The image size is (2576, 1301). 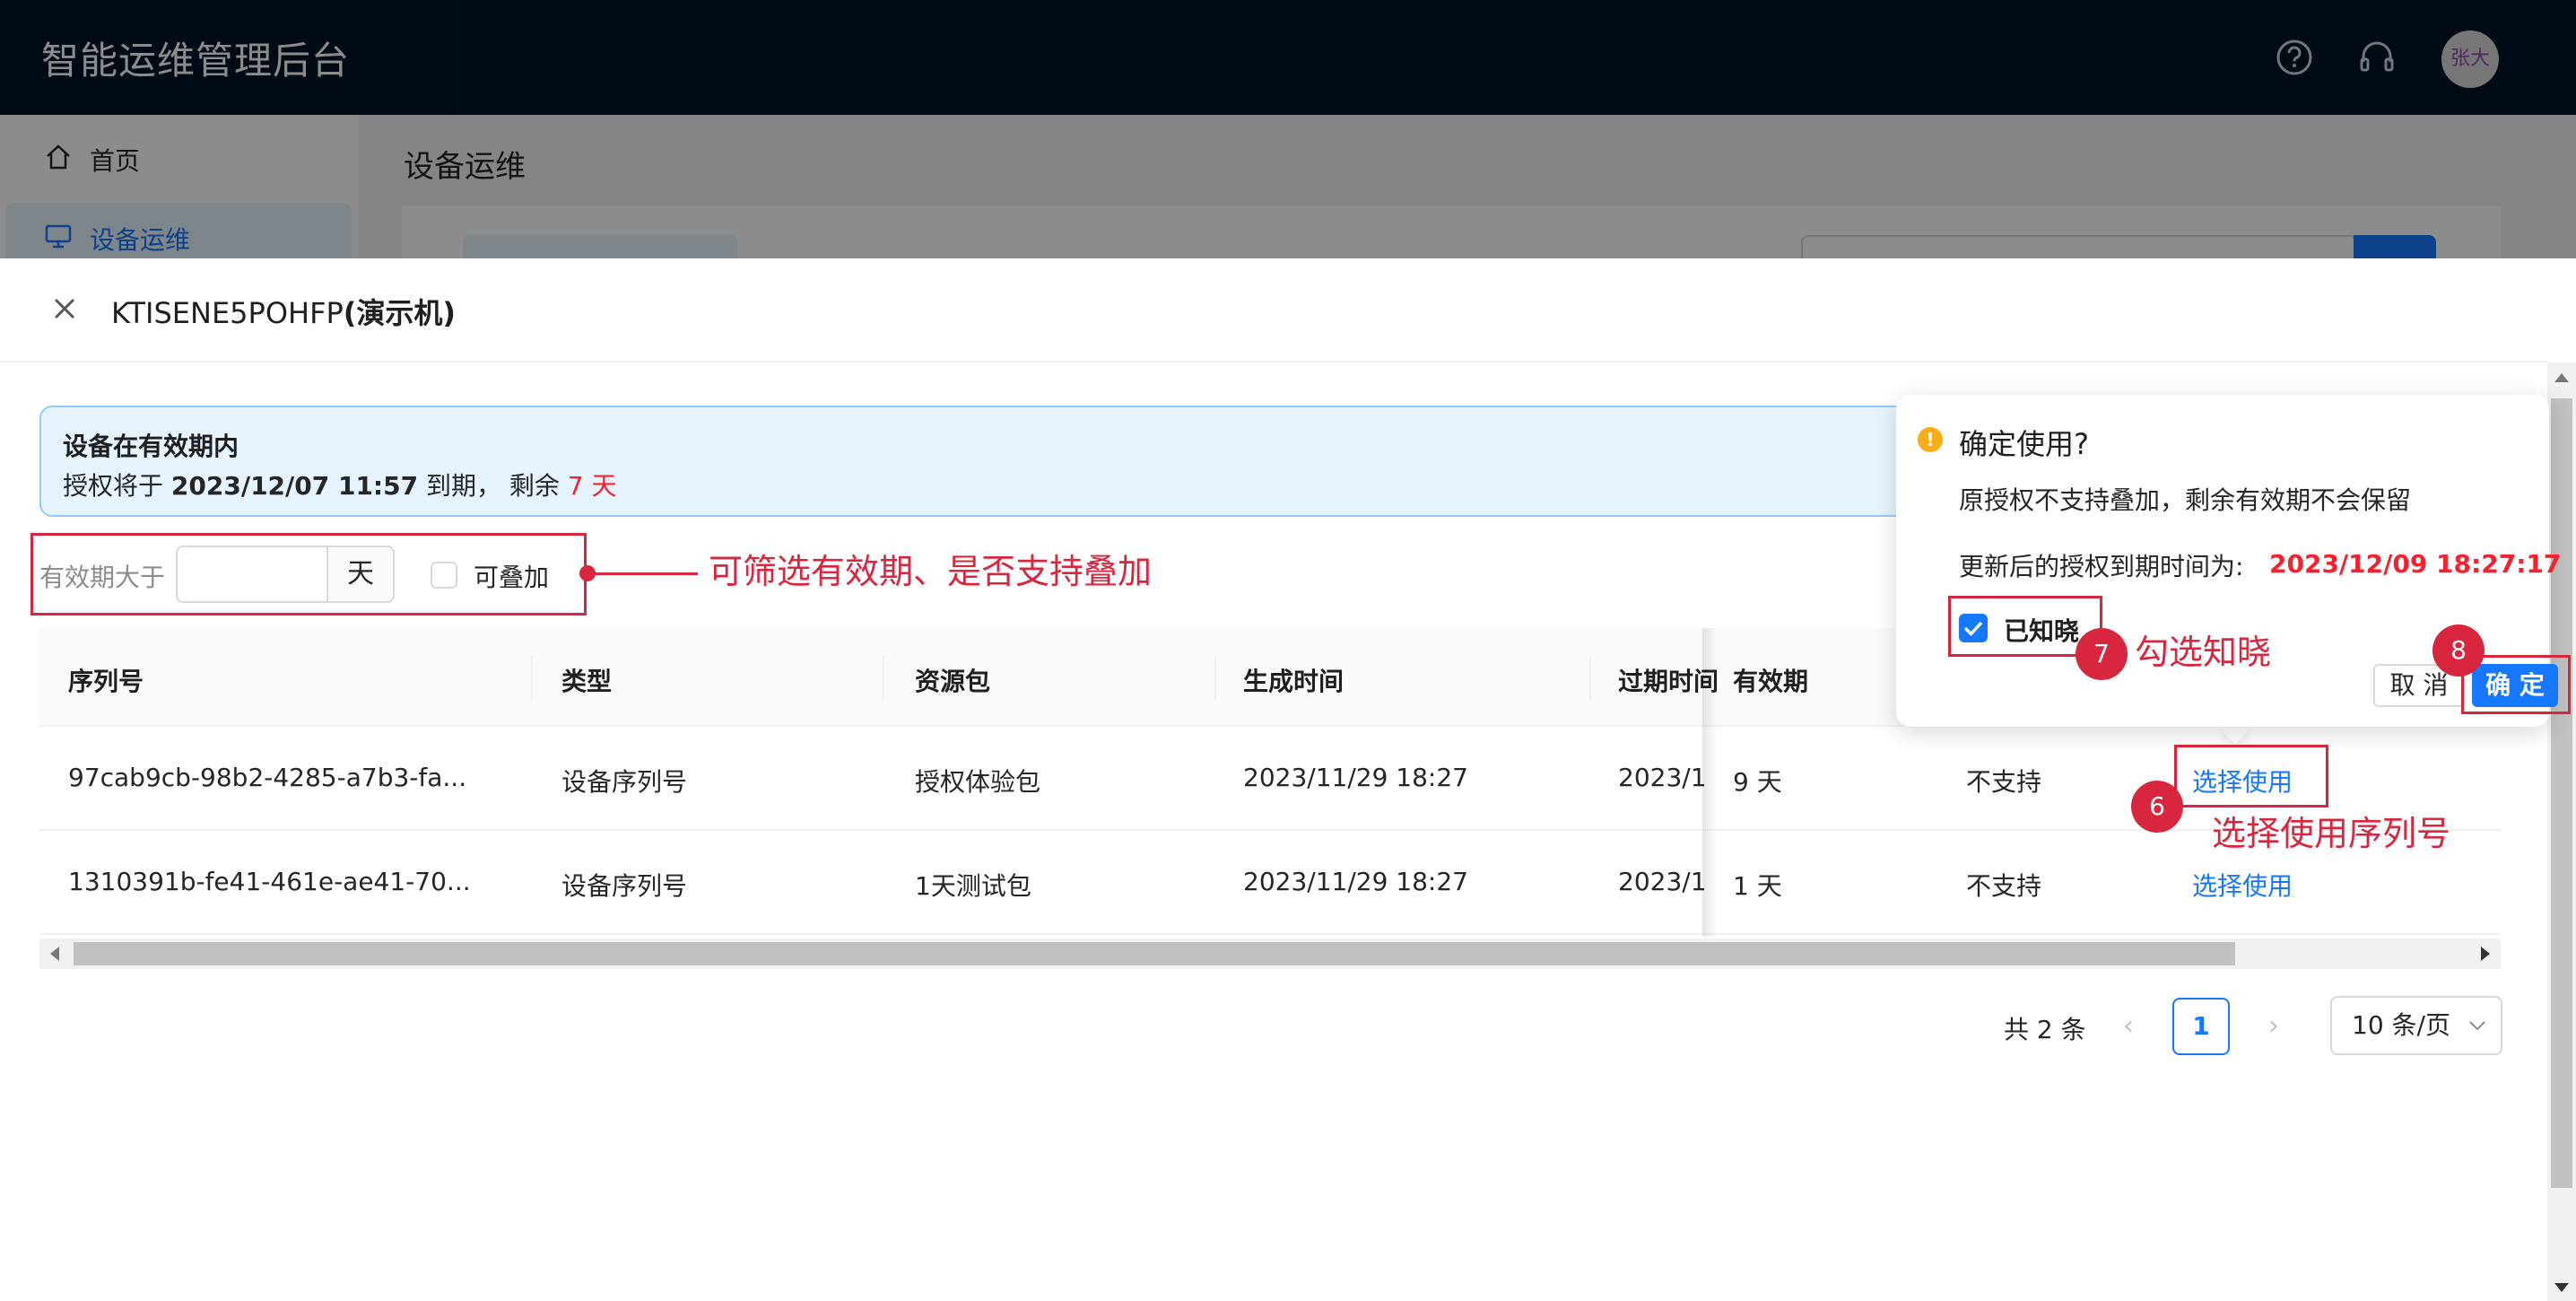 What do you see at coordinates (2477, 1026) in the screenshot?
I see `chevron-down-icon` at bounding box center [2477, 1026].